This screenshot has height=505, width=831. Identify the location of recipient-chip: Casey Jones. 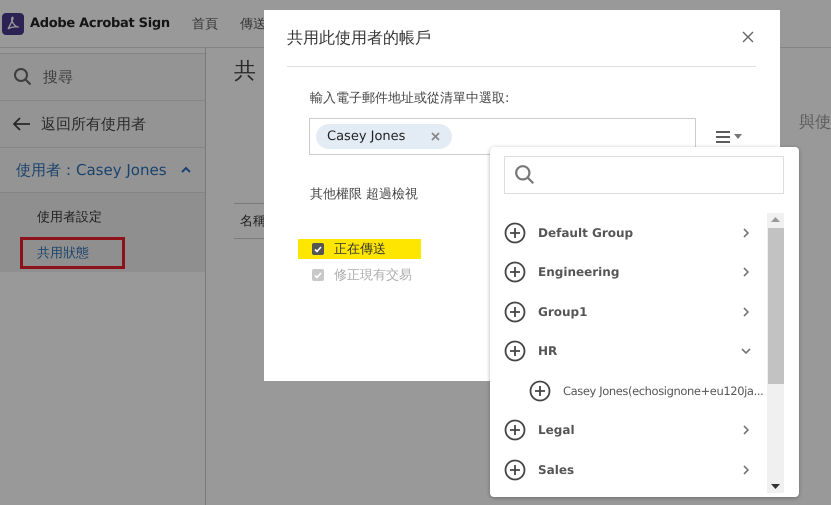
(384, 136).